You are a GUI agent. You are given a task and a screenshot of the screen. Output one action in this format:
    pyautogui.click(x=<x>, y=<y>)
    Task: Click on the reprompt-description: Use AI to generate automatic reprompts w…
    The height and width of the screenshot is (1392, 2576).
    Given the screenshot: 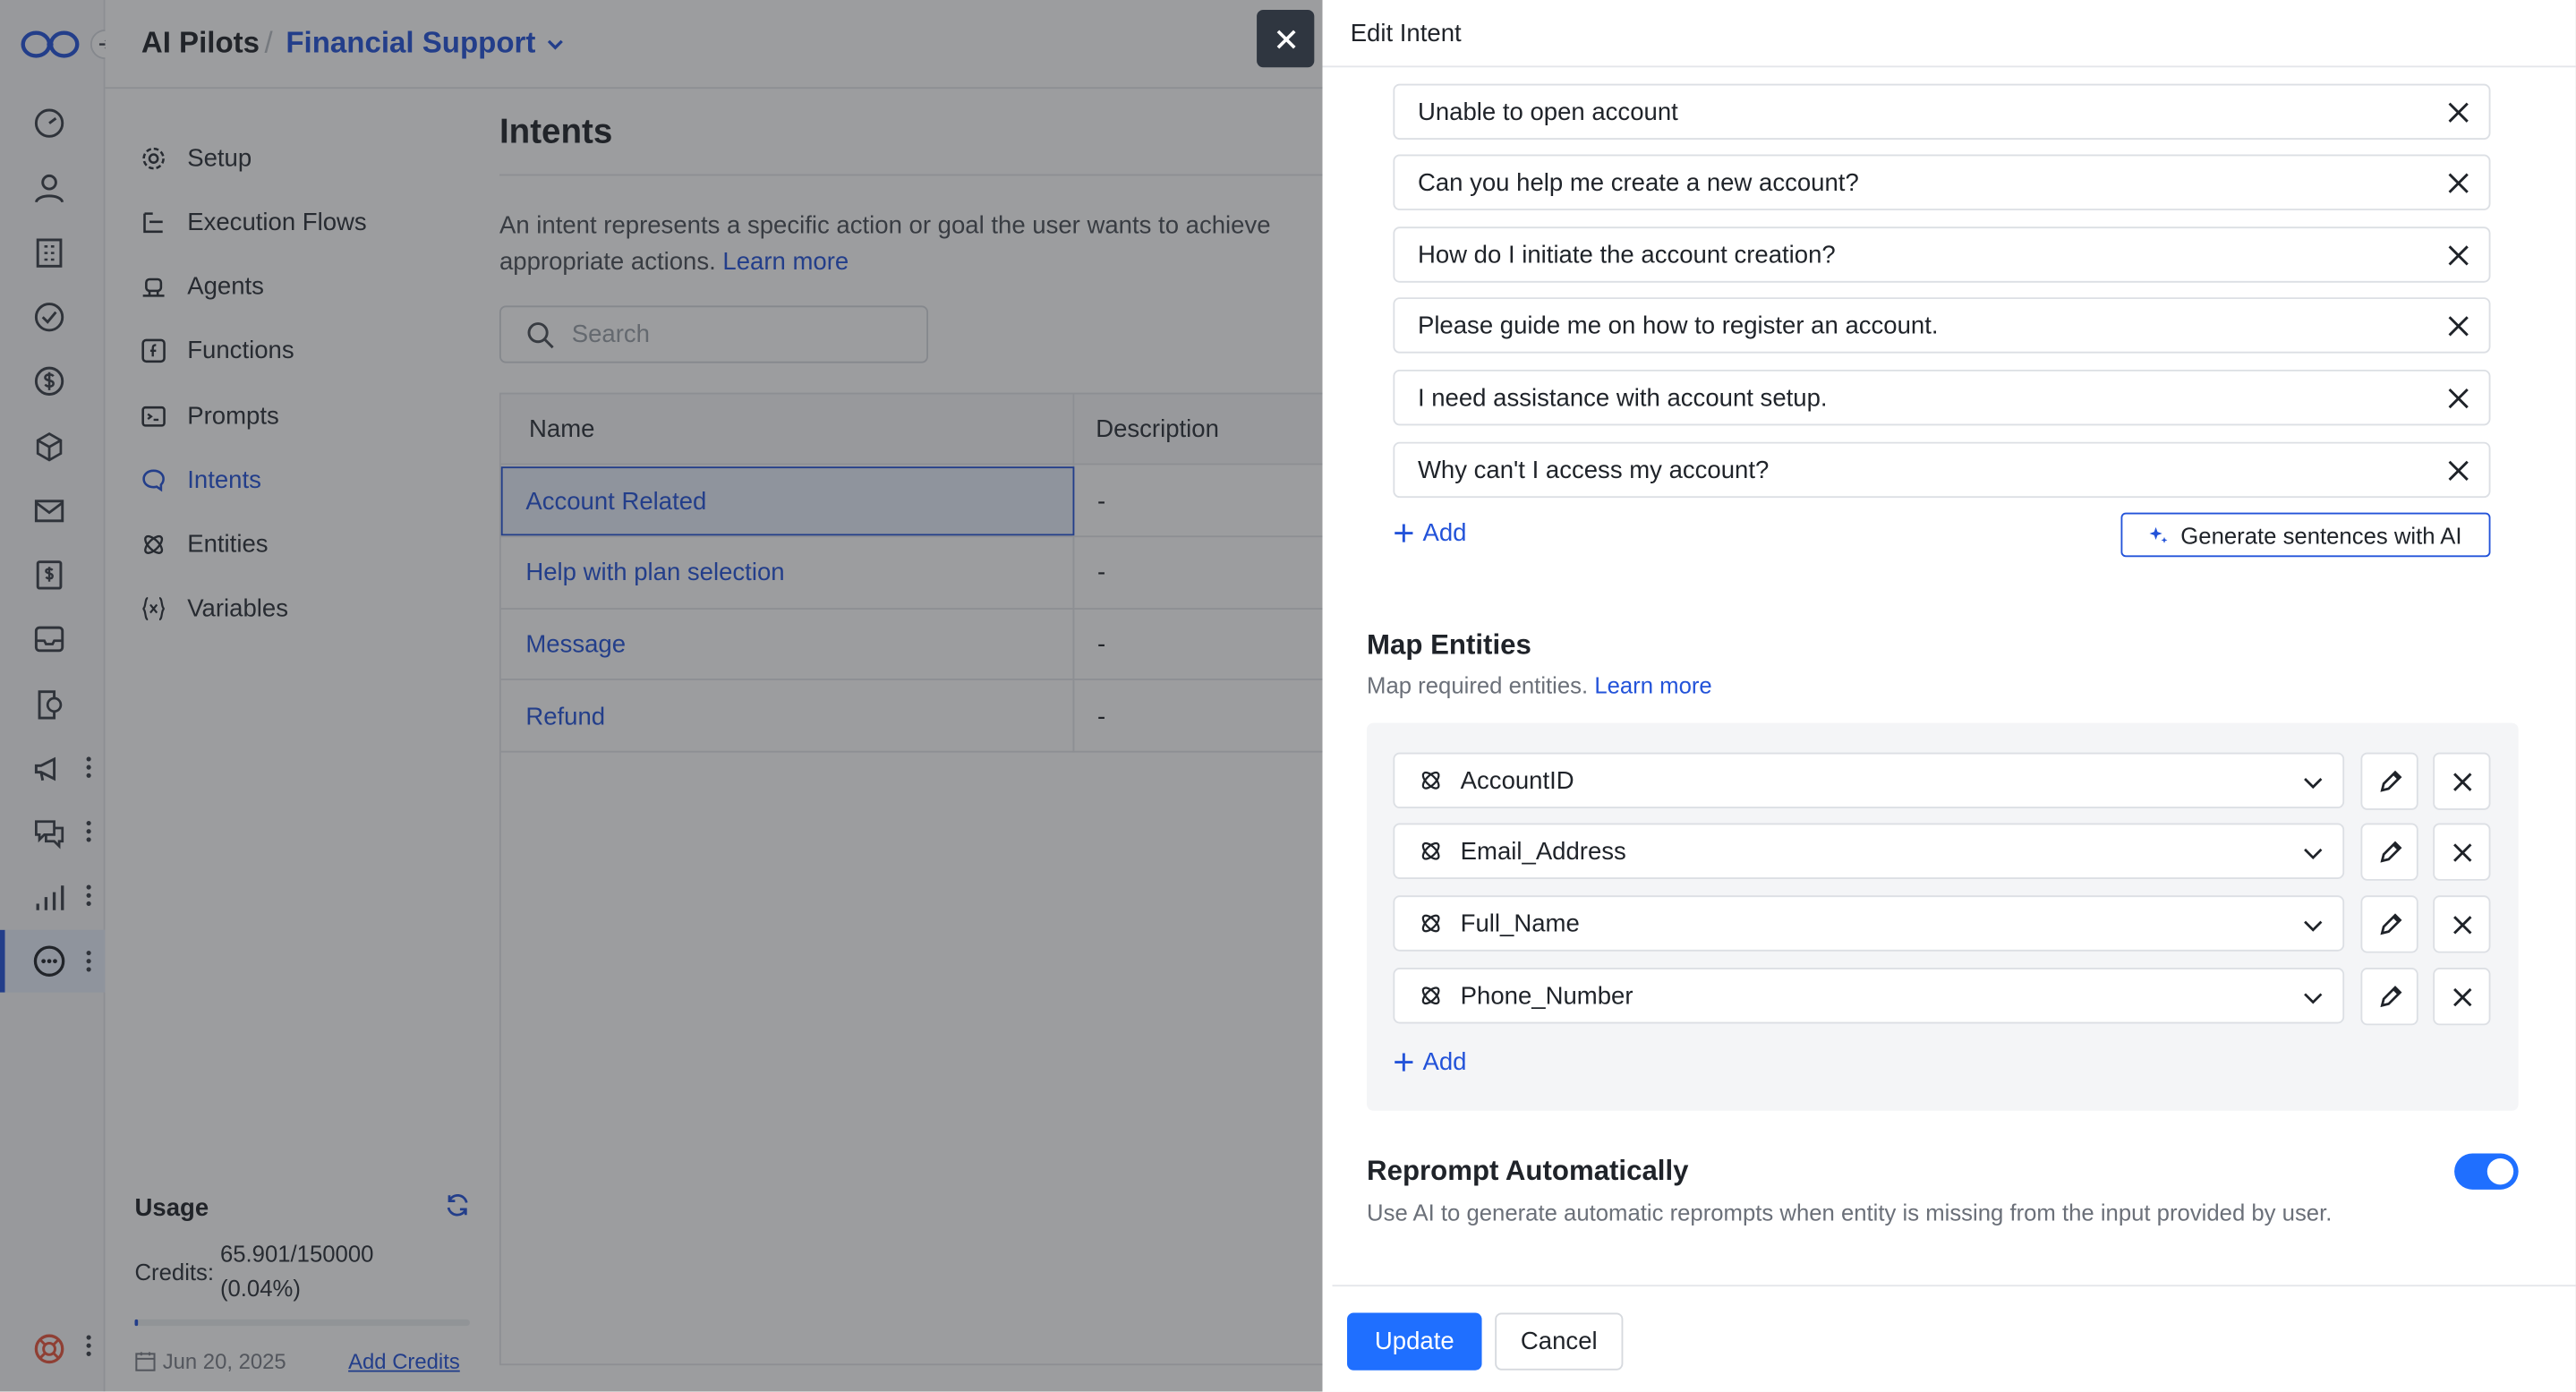 What is the action you would take?
    pyautogui.click(x=1850, y=1212)
    